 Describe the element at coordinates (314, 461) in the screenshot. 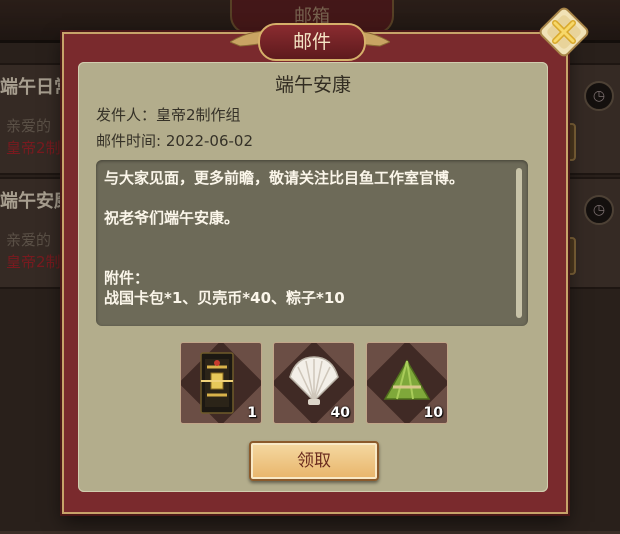

I see `claim-button: 领取` at that location.